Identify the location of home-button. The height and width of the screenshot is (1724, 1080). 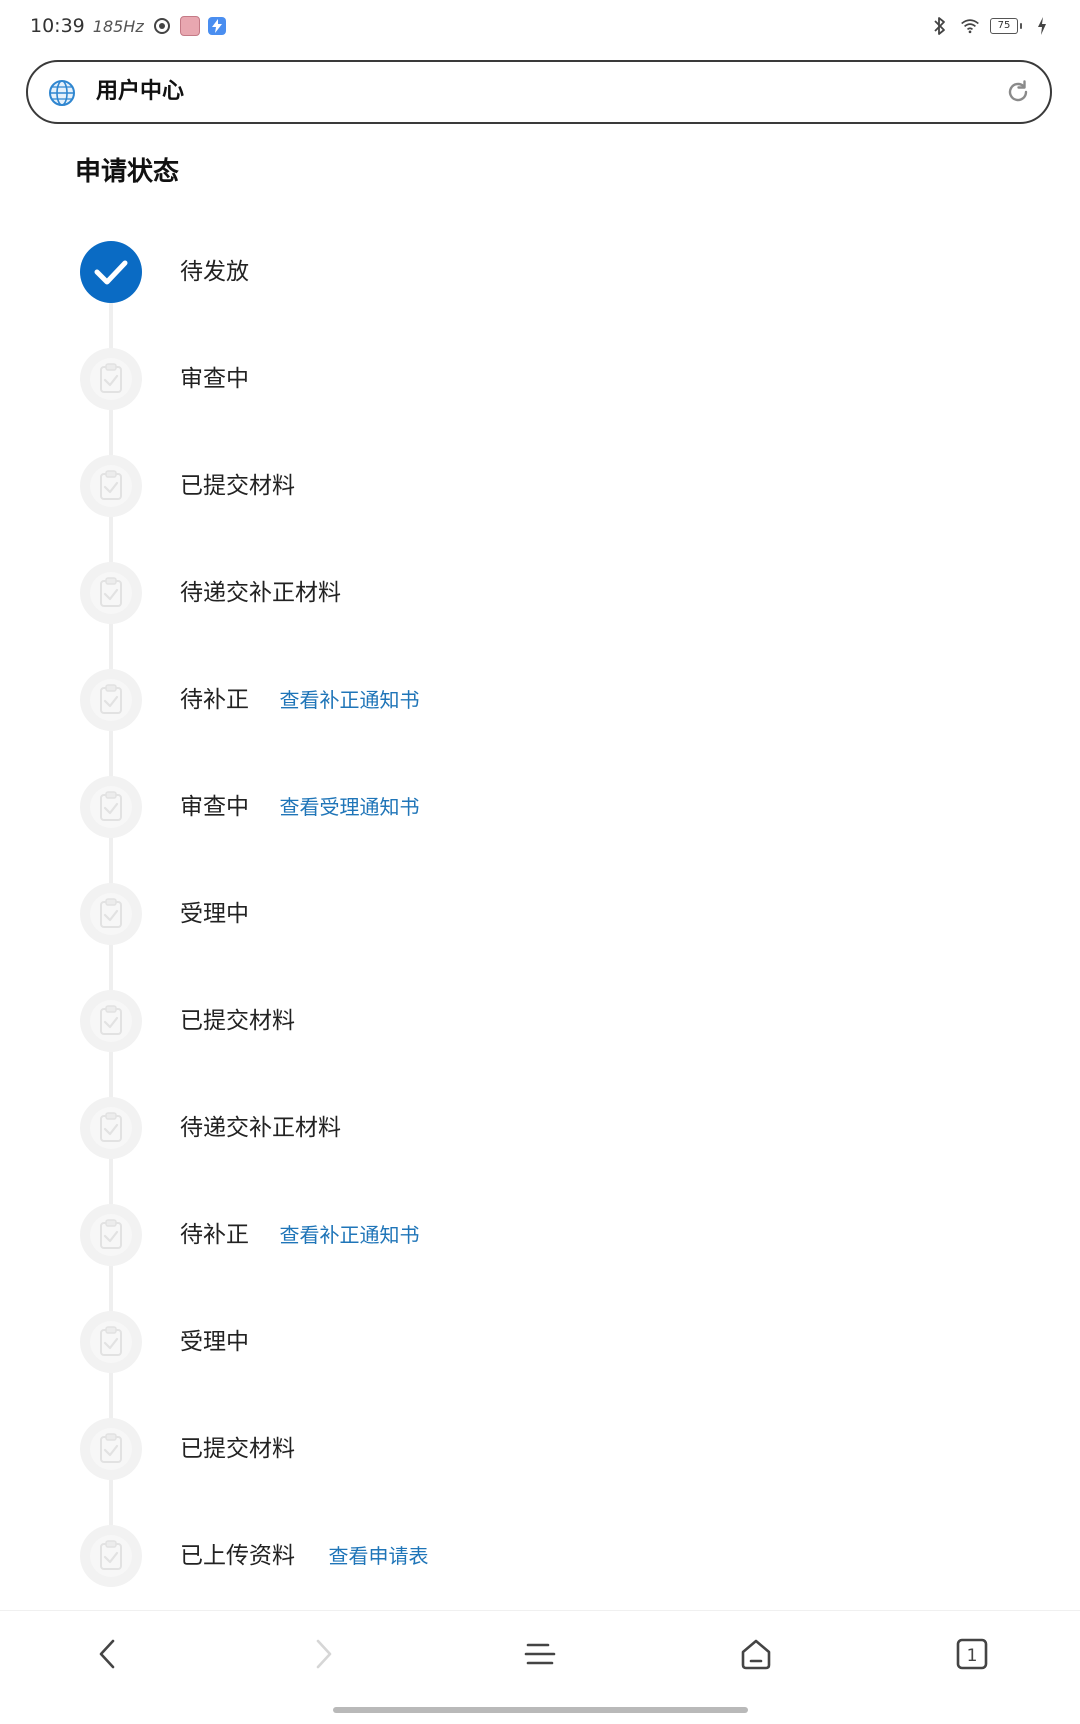
(756, 1654).